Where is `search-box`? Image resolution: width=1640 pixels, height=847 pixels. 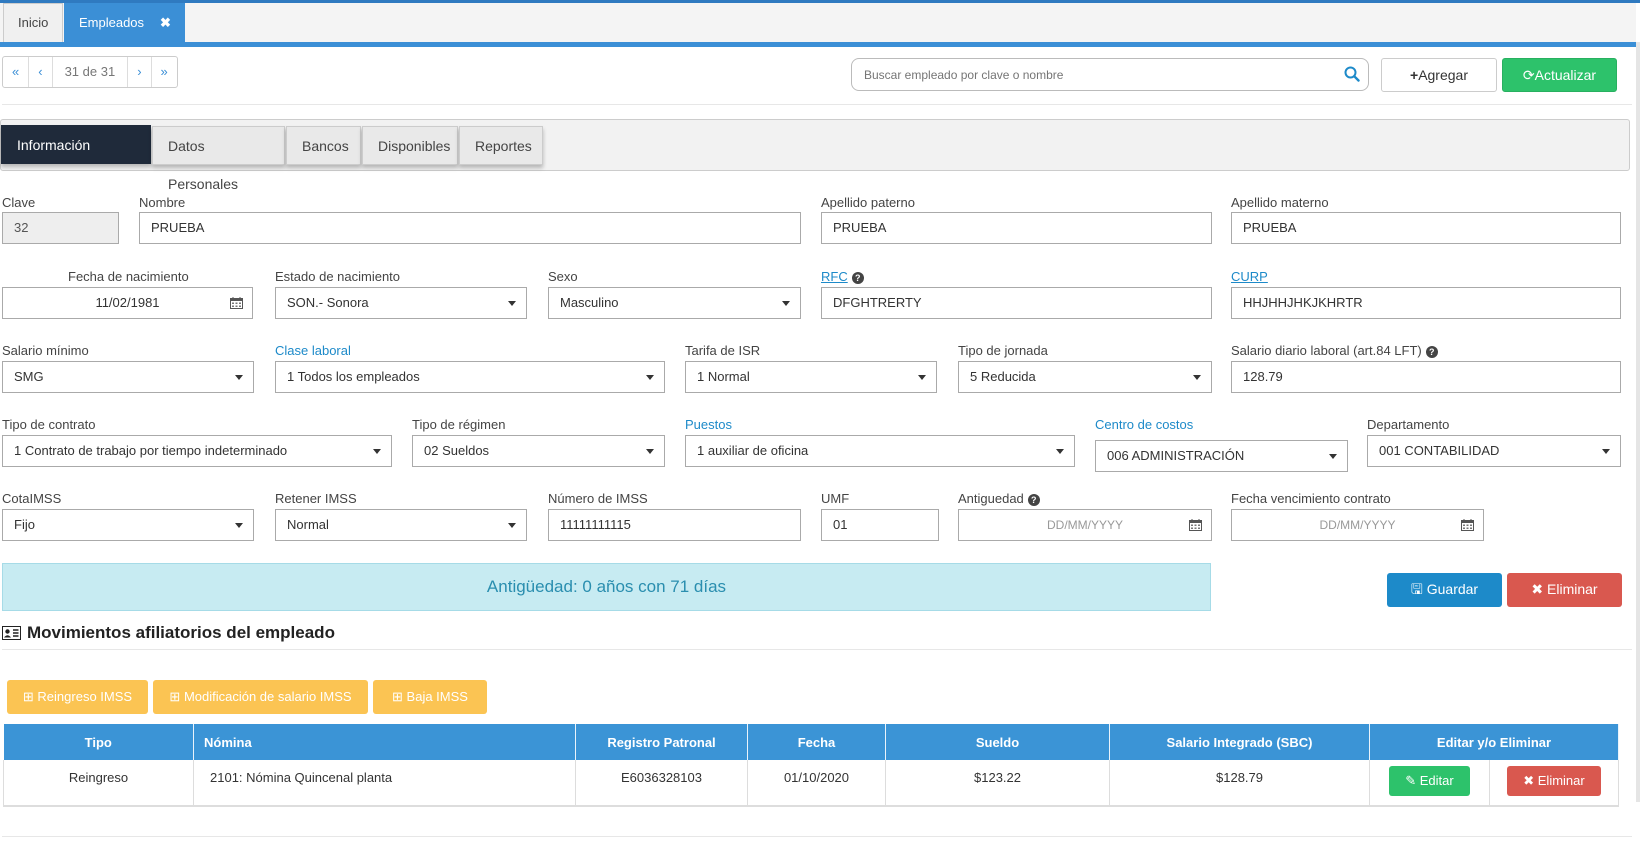 search-box is located at coordinates (1110, 74).